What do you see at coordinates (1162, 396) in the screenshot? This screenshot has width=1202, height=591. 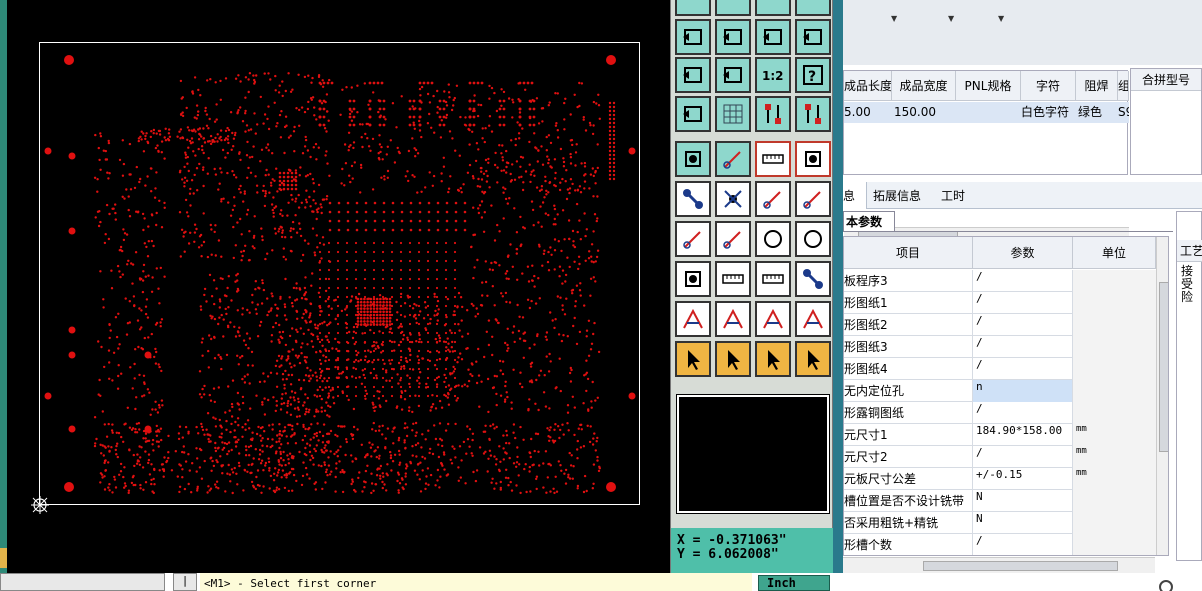 I see `vertical-scrollbar` at bounding box center [1162, 396].